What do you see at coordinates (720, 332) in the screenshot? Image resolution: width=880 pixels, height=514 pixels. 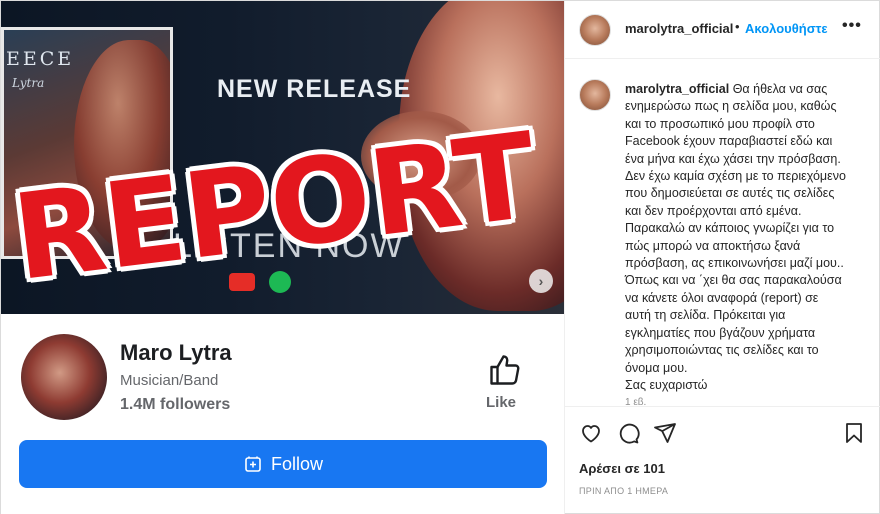 I see `caption-line: εγκληματίες που βγάζουν χρήματα` at bounding box center [720, 332].